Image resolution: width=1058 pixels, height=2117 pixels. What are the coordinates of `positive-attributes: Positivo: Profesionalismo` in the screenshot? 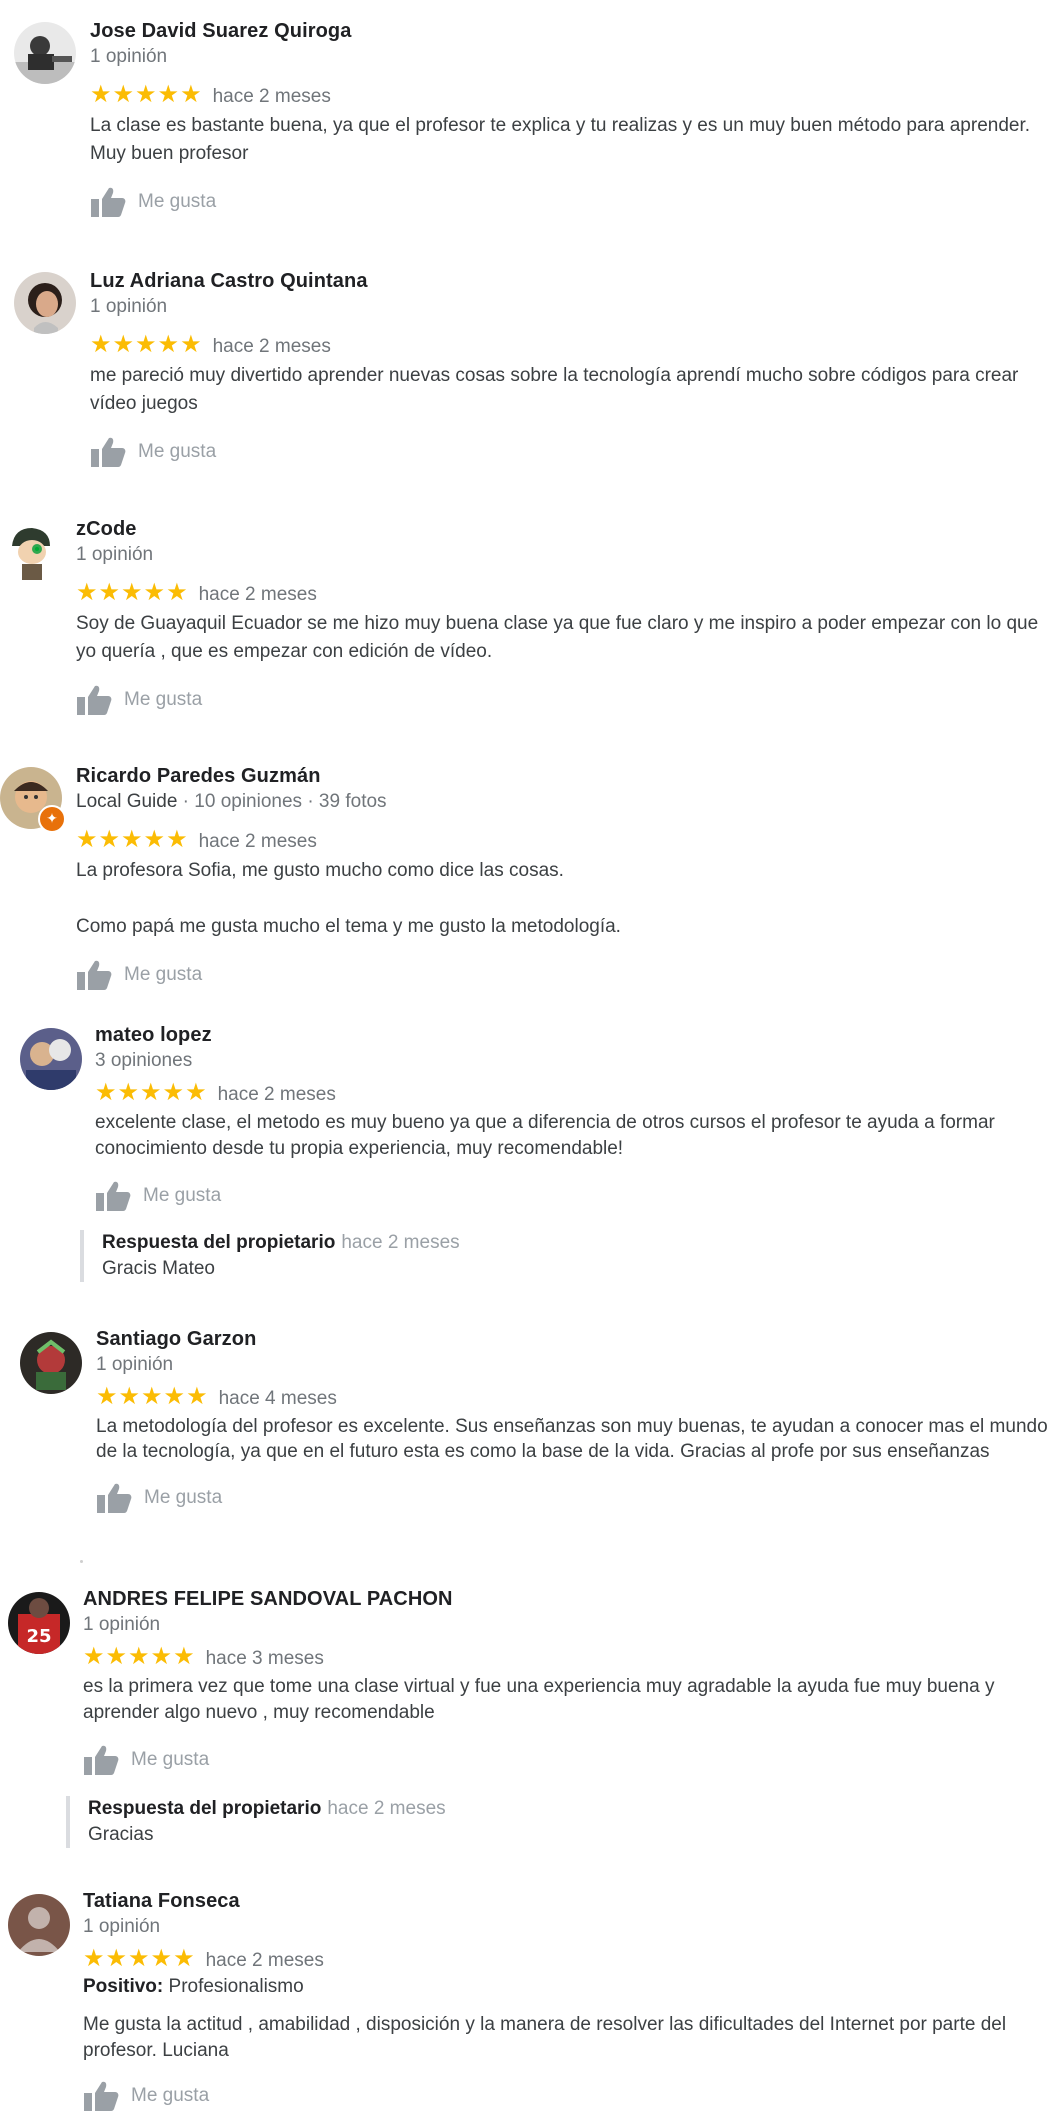 It's located at (565, 1987).